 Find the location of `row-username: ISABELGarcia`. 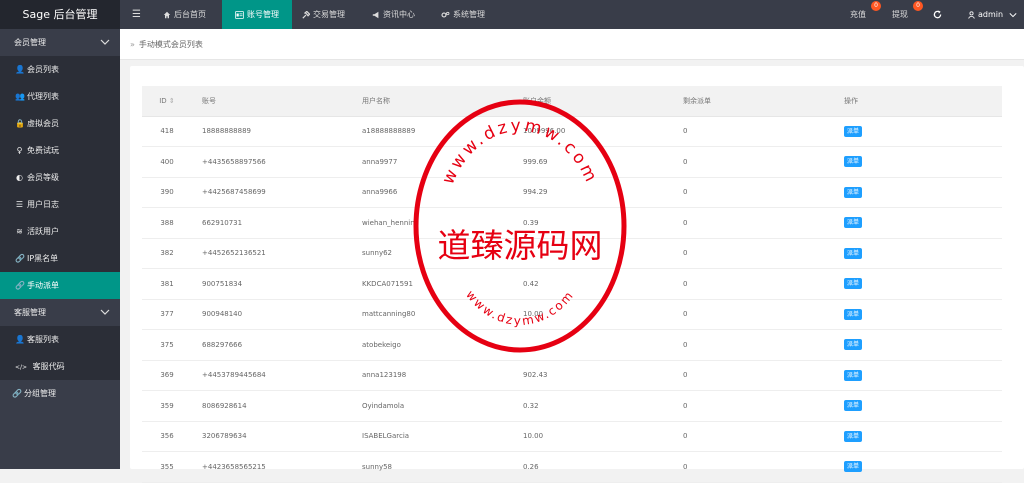

row-username: ISABELGarcia is located at coordinates (432, 436).